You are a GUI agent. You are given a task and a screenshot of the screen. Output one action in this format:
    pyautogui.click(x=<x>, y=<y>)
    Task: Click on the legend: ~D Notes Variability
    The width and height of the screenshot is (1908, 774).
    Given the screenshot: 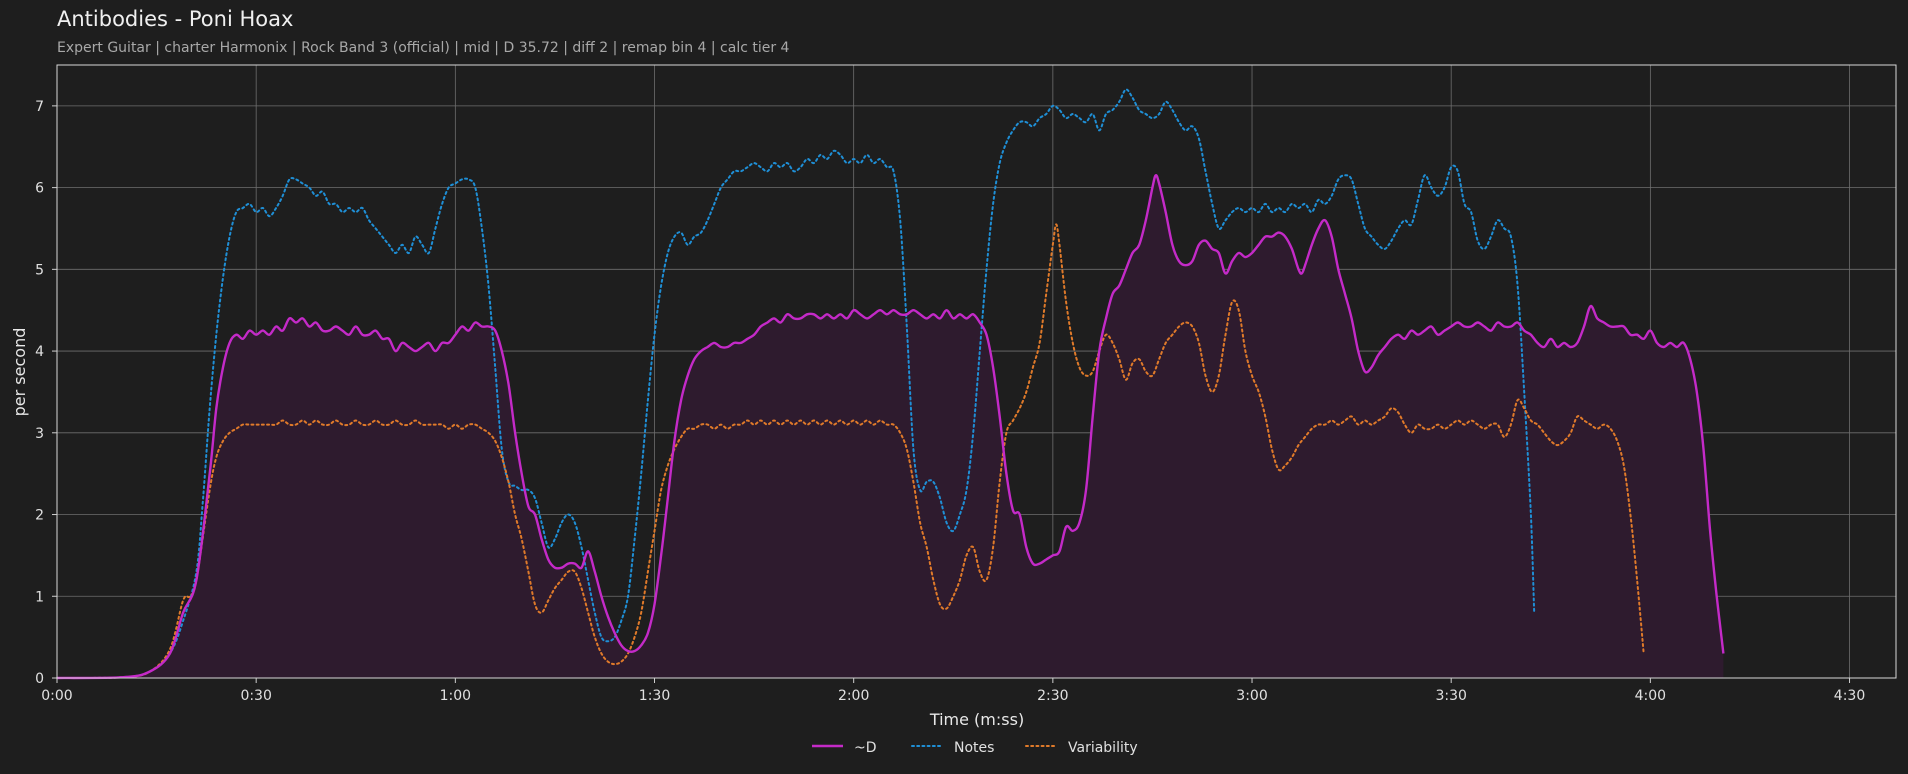 What is the action you would take?
    pyautogui.click(x=975, y=748)
    